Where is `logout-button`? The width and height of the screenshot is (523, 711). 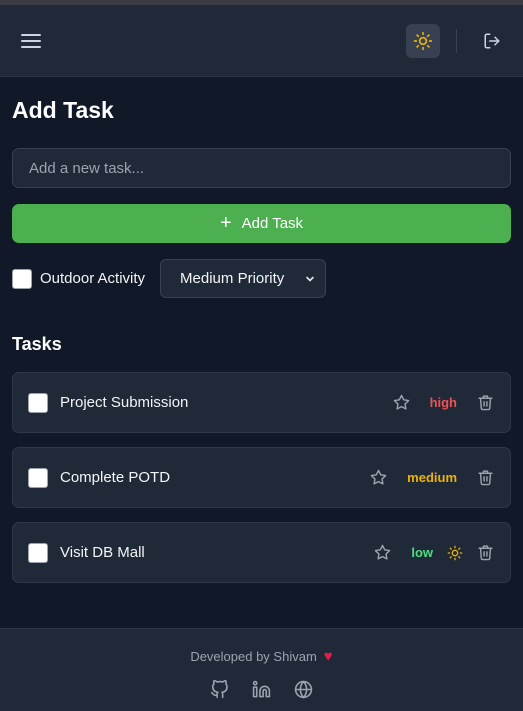 logout-button is located at coordinates (492, 41).